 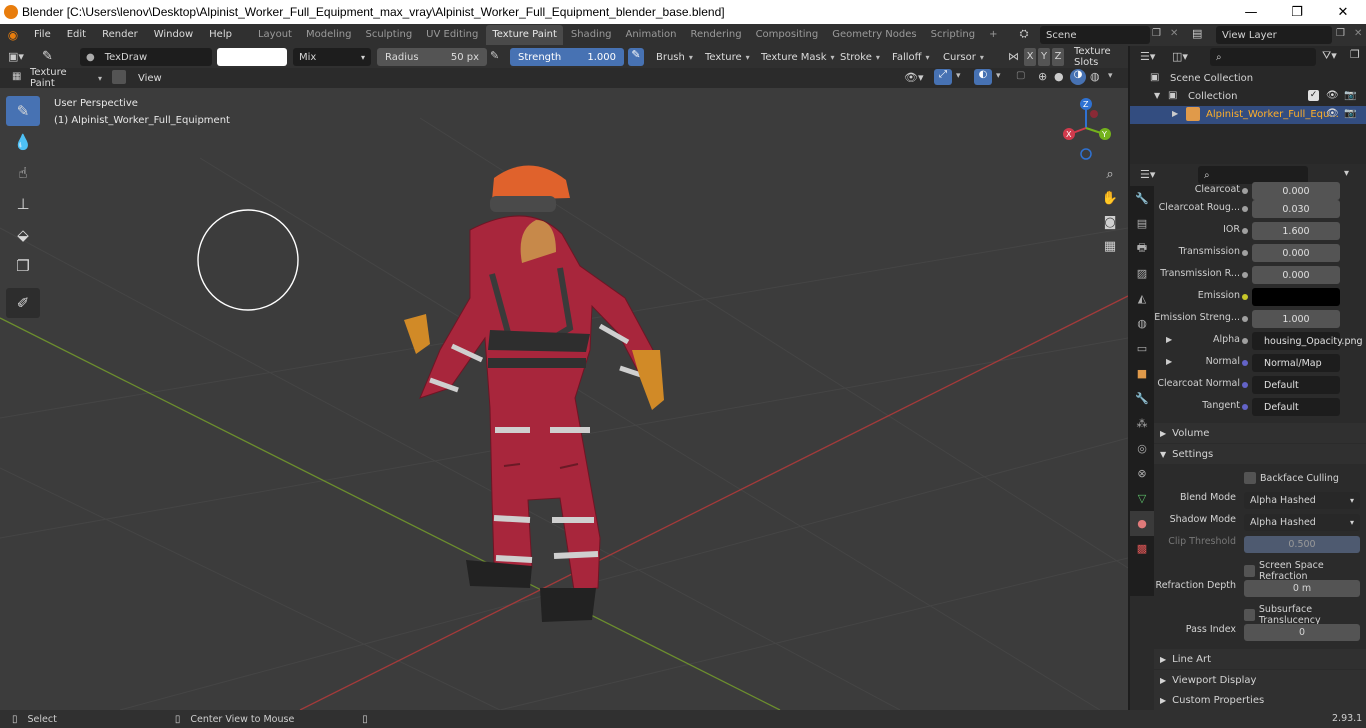 What do you see at coordinates (1297, 12) in the screenshot?
I see `maximize-button: ❐` at bounding box center [1297, 12].